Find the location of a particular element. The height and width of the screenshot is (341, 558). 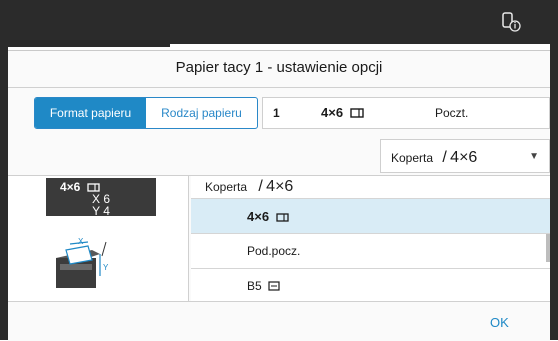

list-item-4x6: 4×6 is located at coordinates (370, 215).